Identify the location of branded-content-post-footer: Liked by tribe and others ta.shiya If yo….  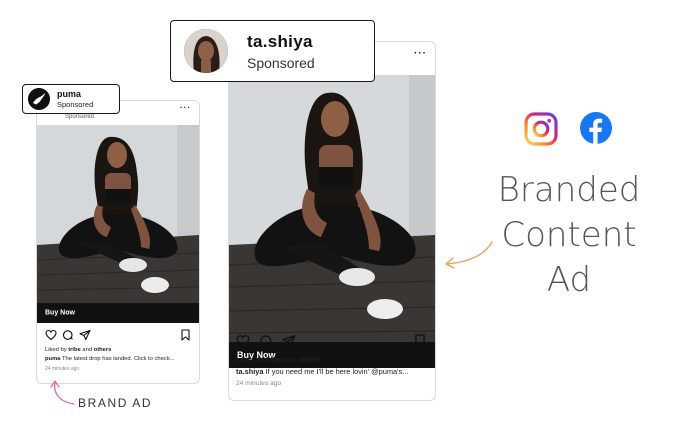
(331, 362).